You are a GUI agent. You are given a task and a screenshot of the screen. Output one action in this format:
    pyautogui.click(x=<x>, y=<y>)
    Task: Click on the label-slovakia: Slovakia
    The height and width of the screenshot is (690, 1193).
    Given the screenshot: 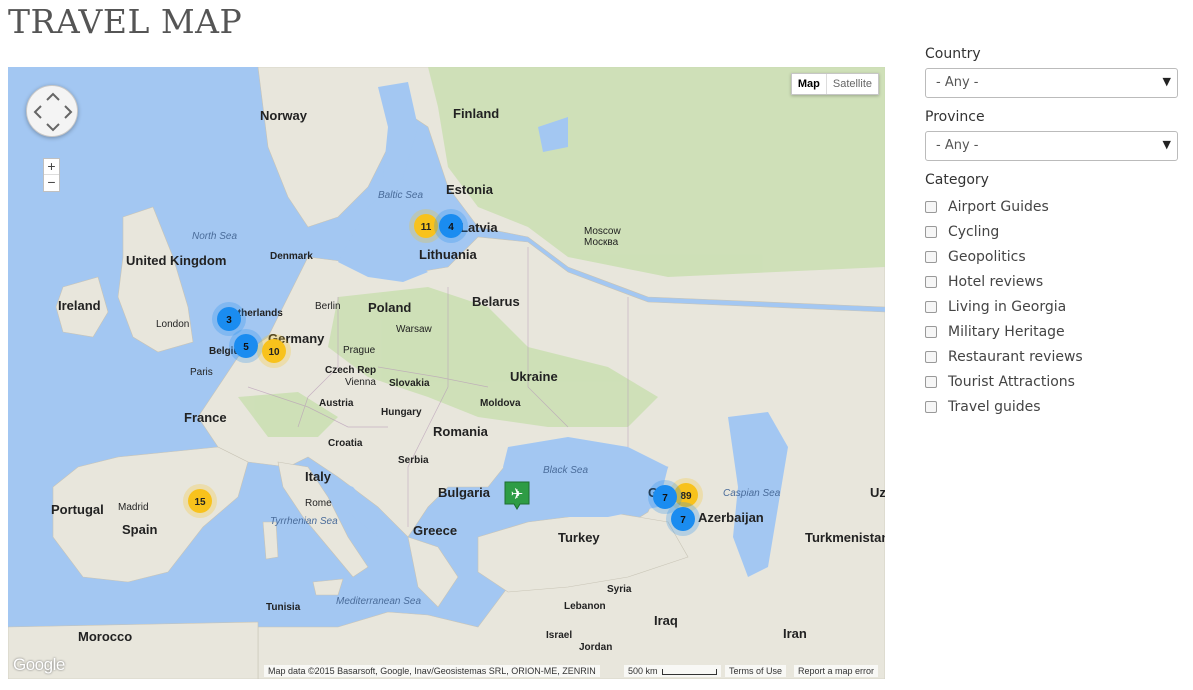 What is the action you would take?
    pyautogui.click(x=409, y=383)
    